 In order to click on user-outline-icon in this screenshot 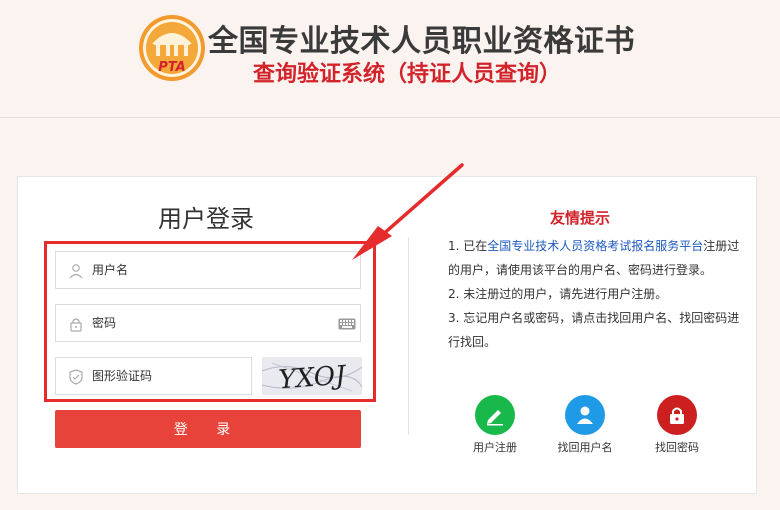, I will do `click(76, 271)`.